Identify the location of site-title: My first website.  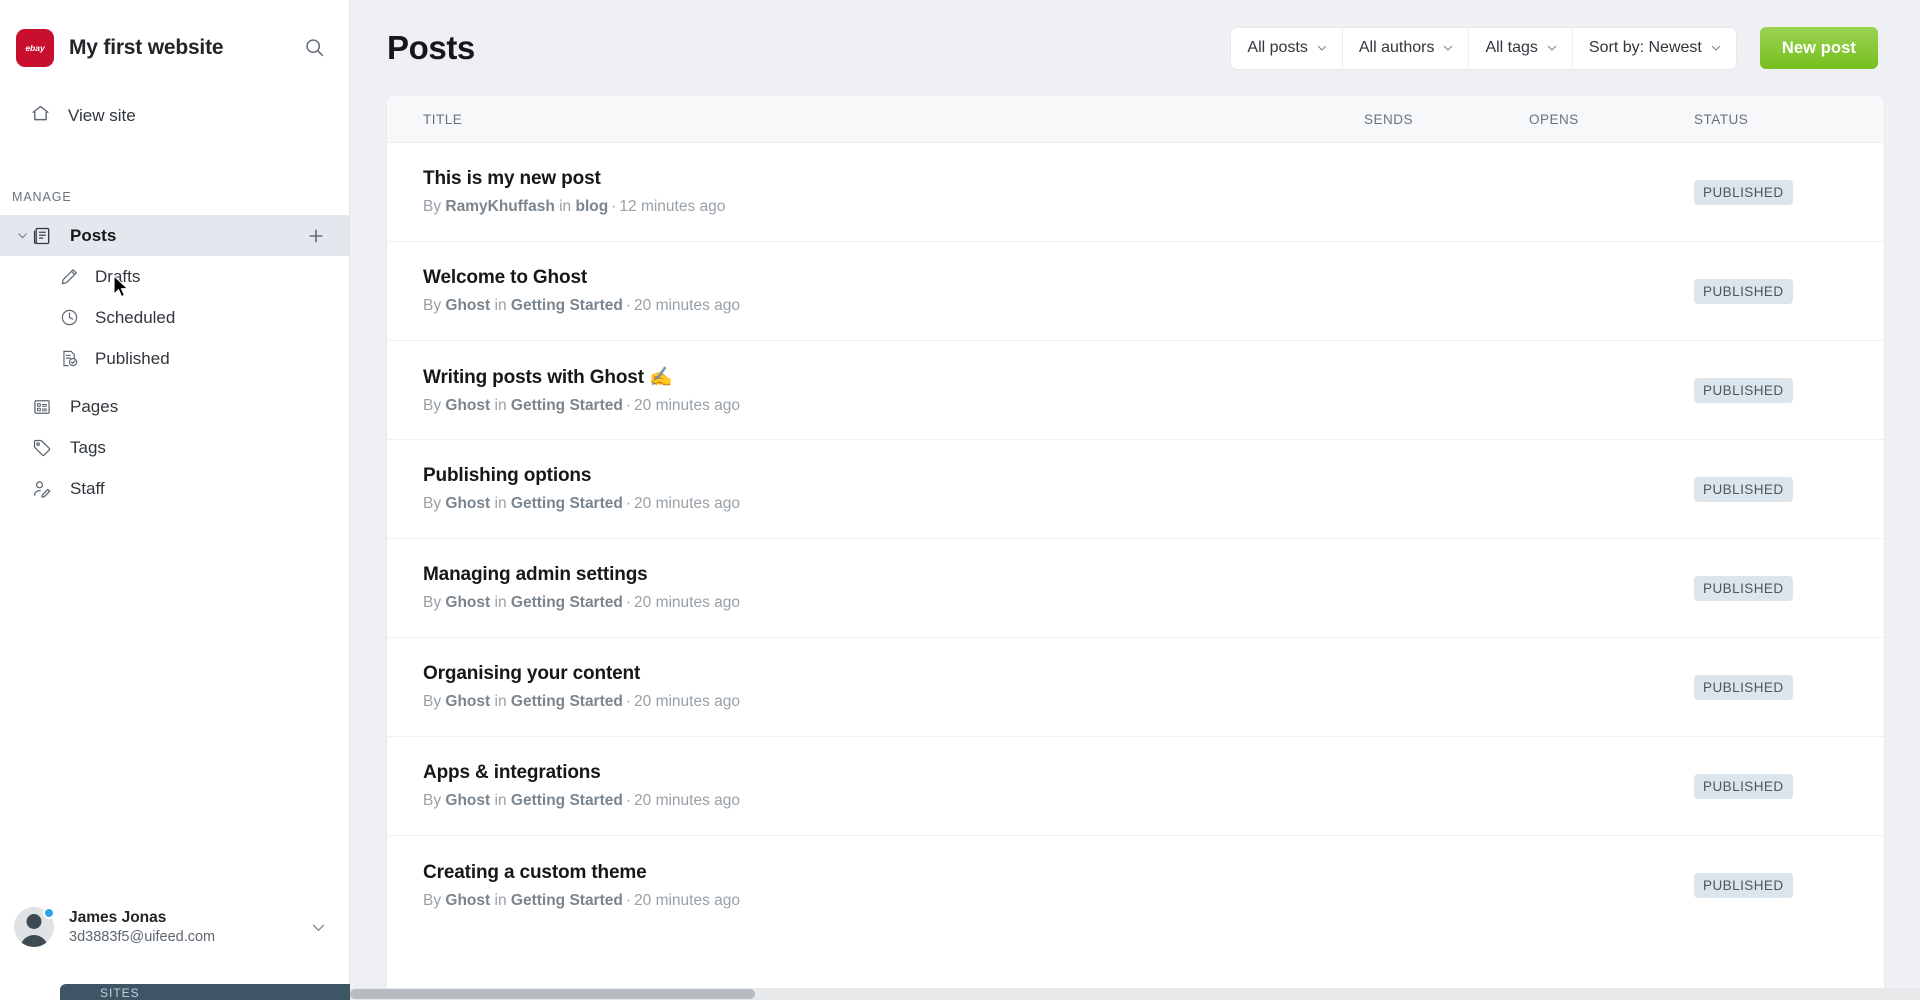
(146, 47).